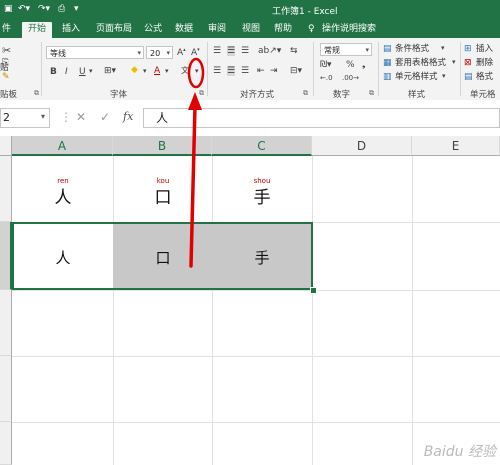 The width and height of the screenshot is (500, 465). What do you see at coordinates (305, 93) in the screenshot?
I see `alignment-launcher-icon: ⧉` at bounding box center [305, 93].